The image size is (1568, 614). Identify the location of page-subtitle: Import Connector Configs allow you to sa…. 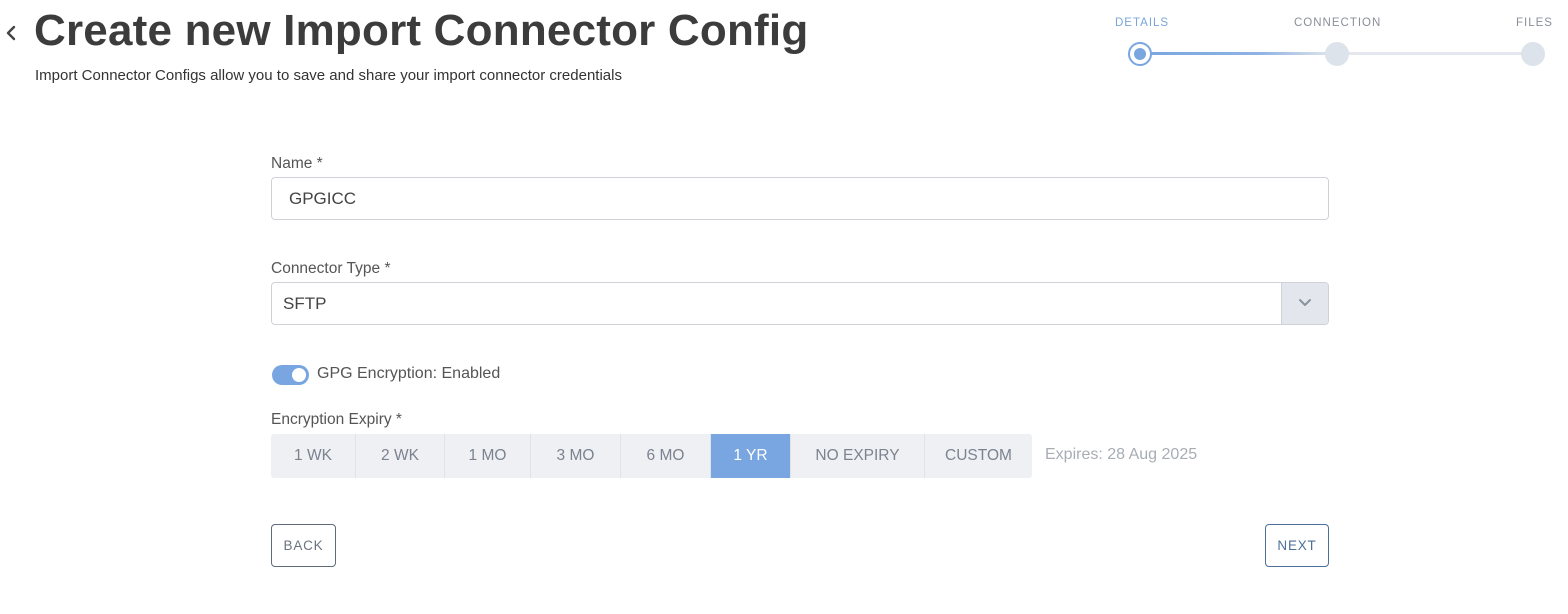
(328, 75).